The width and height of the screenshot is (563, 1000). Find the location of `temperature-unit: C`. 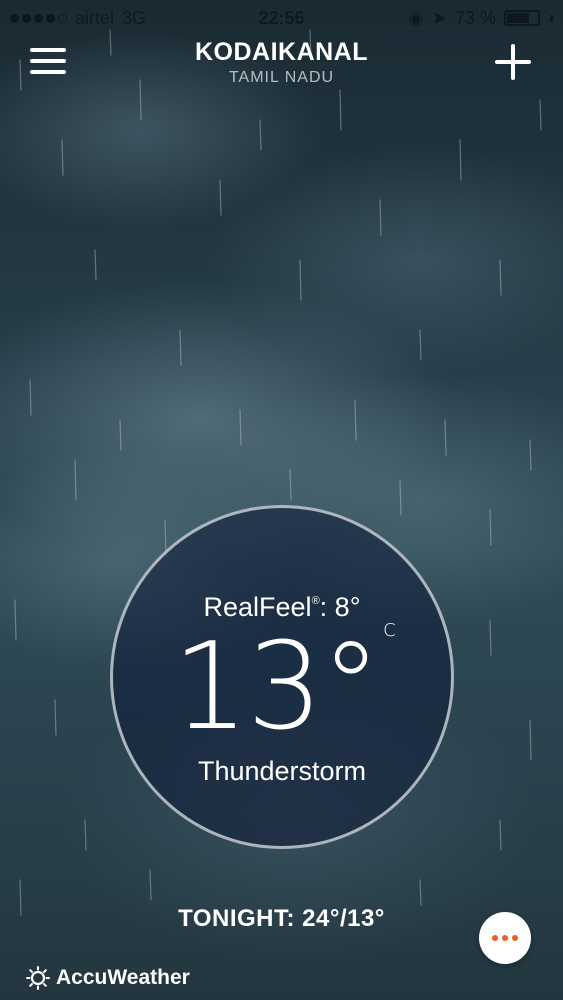

temperature-unit: C is located at coordinates (389, 630).